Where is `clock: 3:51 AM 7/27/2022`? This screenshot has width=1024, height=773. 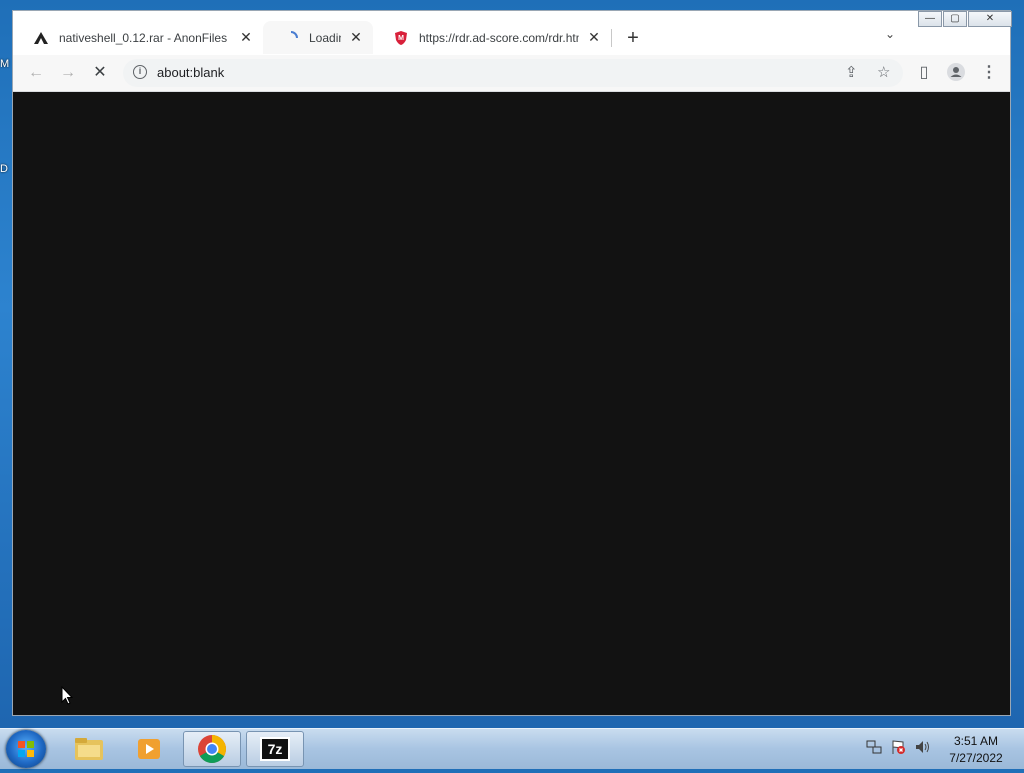 clock: 3:51 AM 7/27/2022 is located at coordinates (976, 750).